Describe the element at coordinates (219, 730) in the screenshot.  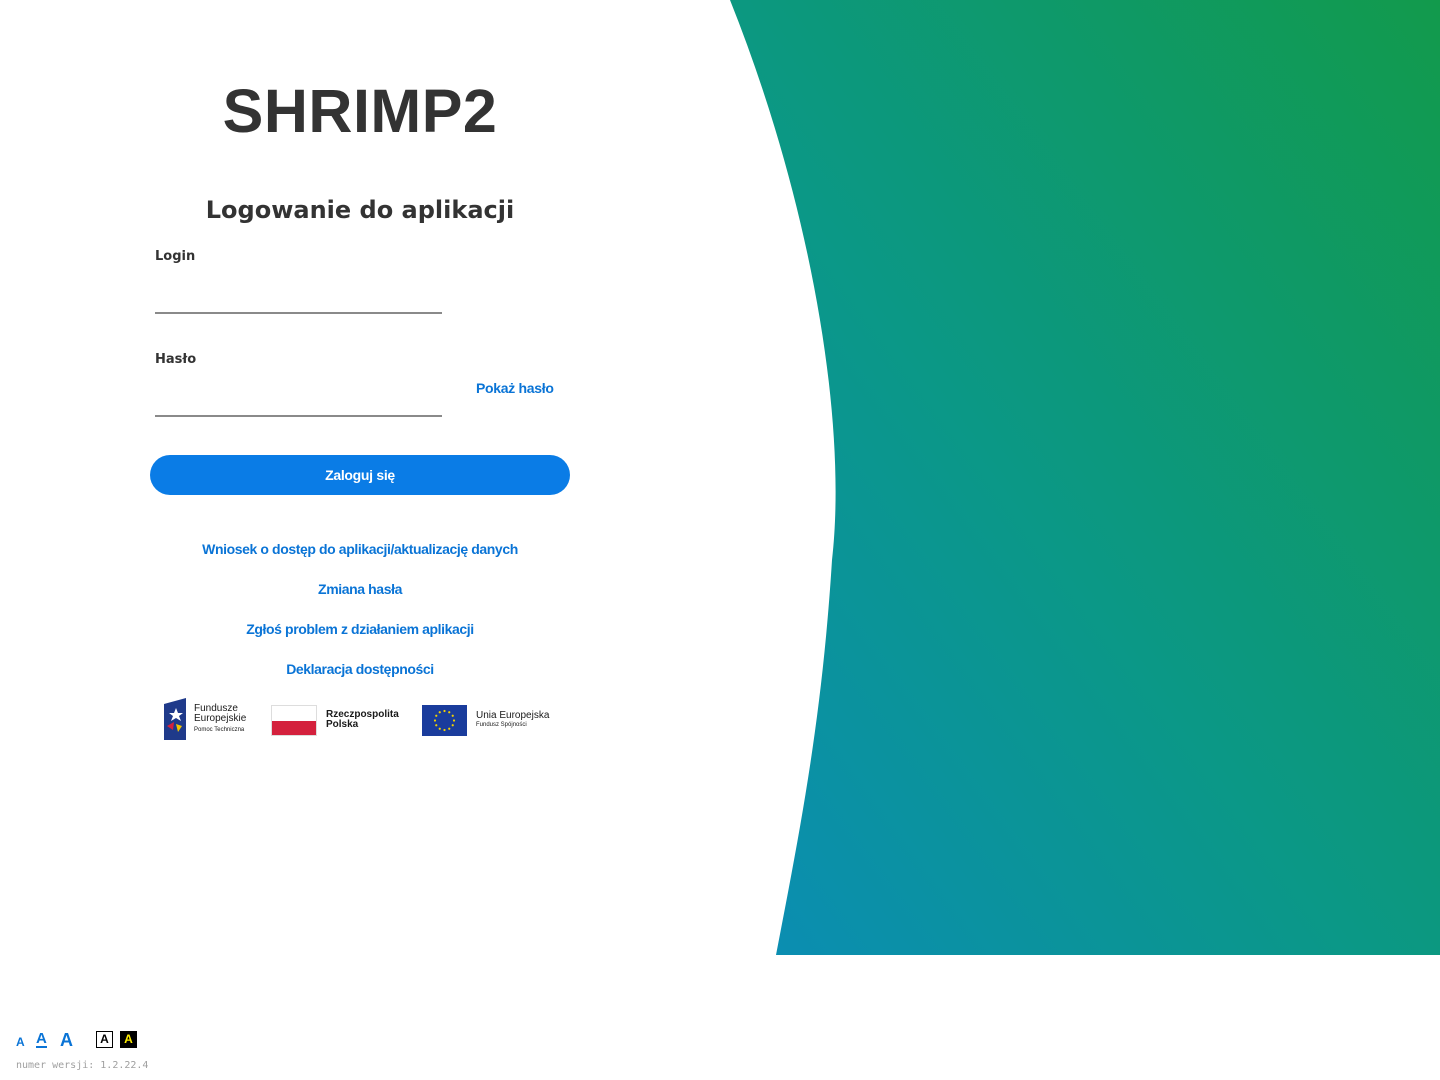
I see `fe-line3: Pomoc Techniczna` at that location.